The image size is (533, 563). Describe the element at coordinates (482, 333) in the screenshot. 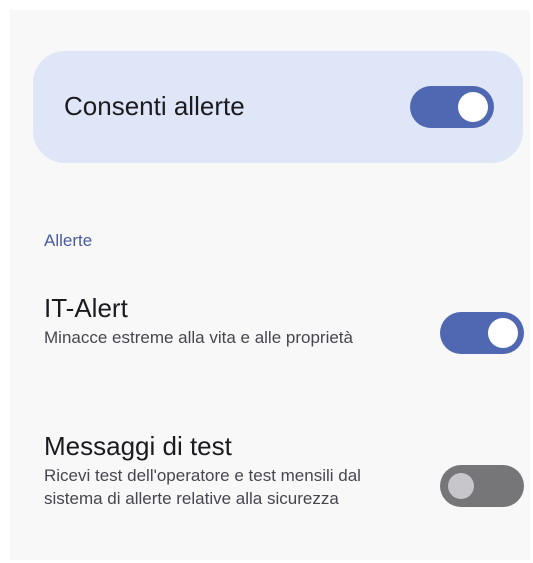

I see `it-alert-toggle` at that location.